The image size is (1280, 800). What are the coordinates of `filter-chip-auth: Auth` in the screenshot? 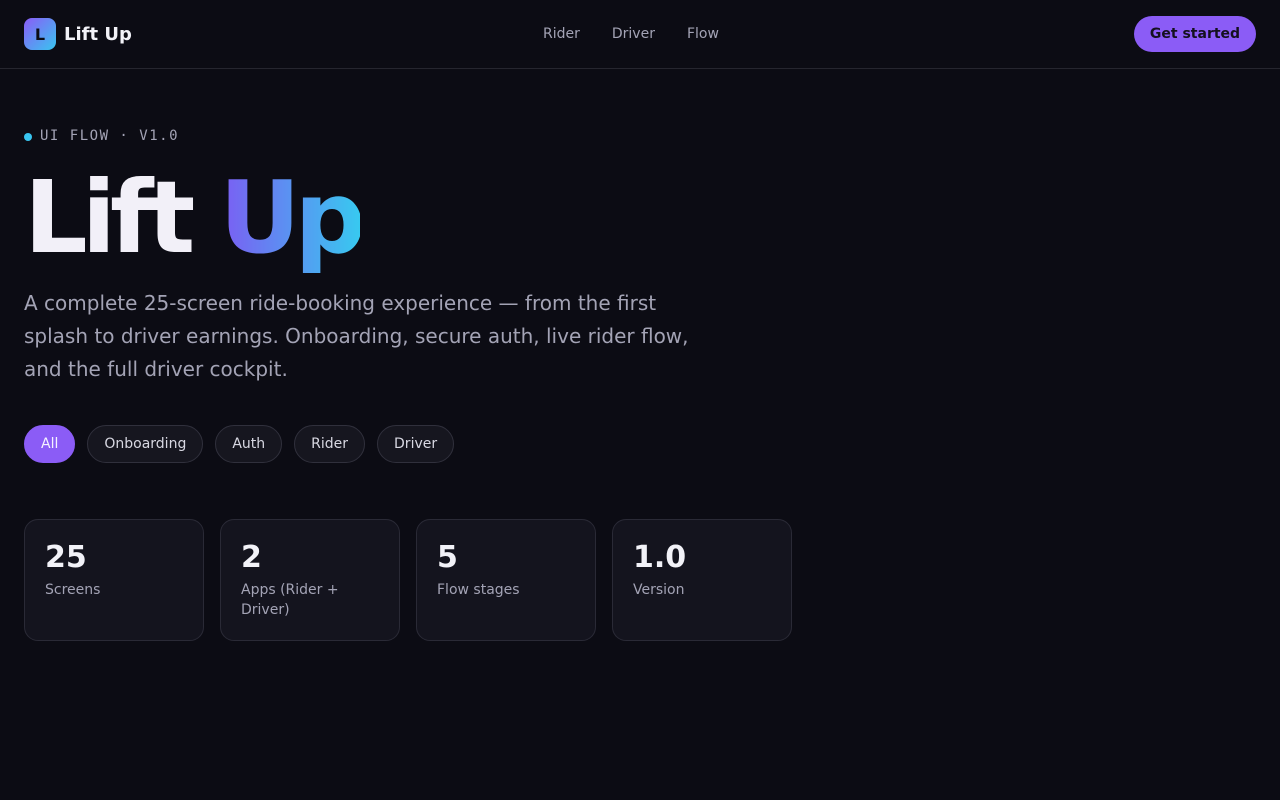 It's located at (249, 444).